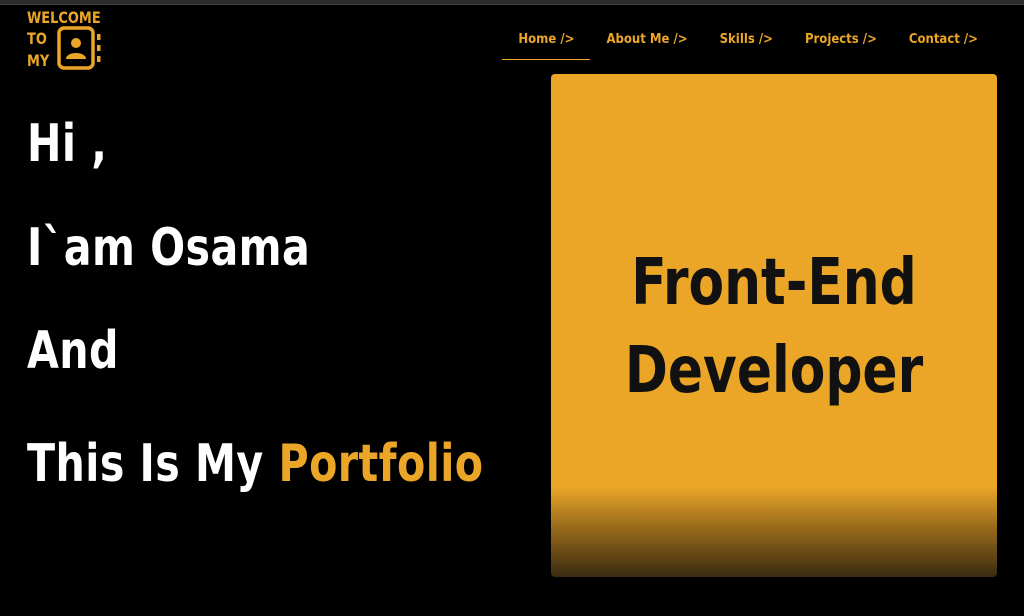  Describe the element at coordinates (38, 60) in the screenshot. I see `logo-text-my: MY` at that location.